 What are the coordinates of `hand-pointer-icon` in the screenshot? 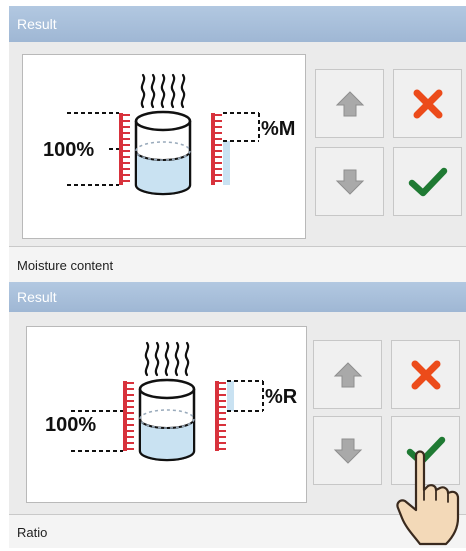 It's located at (428, 498).